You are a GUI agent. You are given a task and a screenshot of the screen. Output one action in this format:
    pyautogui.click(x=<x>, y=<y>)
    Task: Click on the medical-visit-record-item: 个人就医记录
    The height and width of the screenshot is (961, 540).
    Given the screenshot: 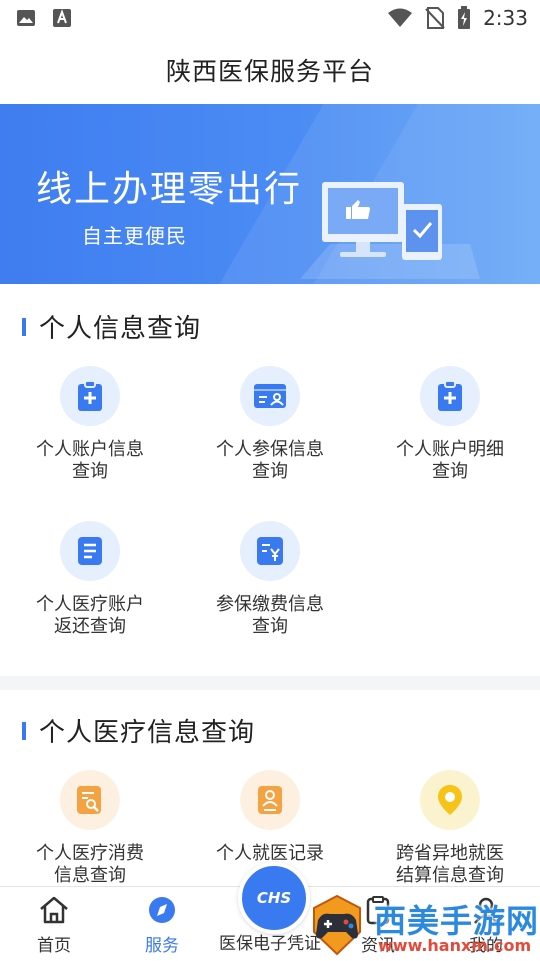 What is the action you would take?
    pyautogui.click(x=270, y=817)
    